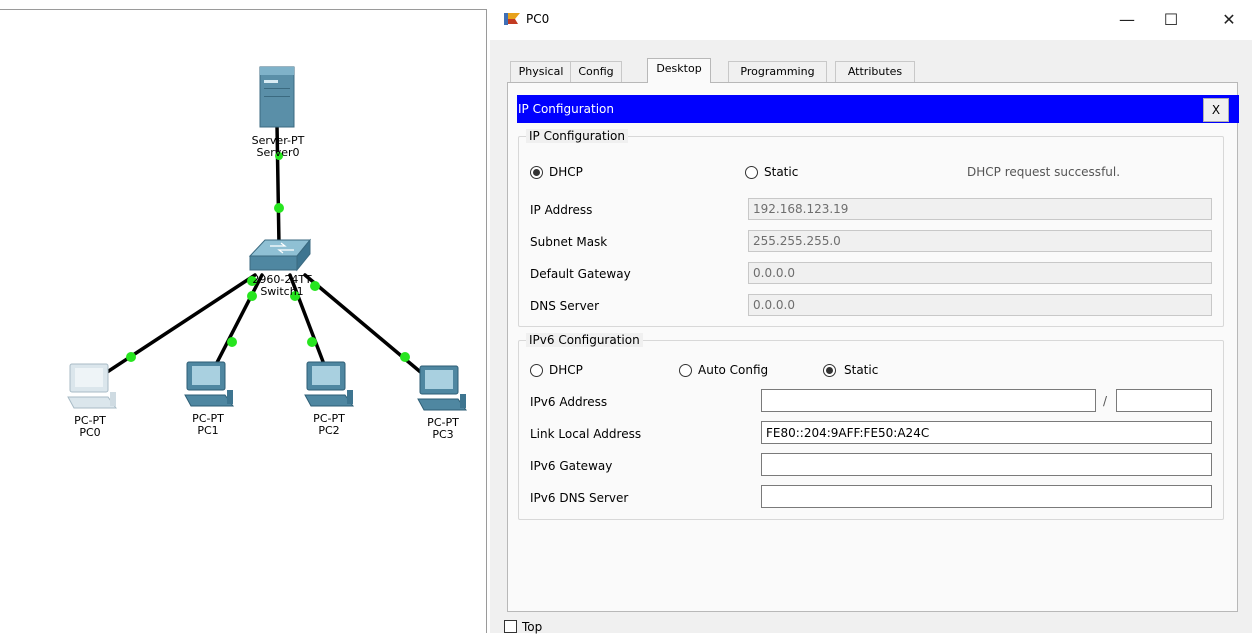 This screenshot has width=1252, height=634. Describe the element at coordinates (980, 305) in the screenshot. I see `dns-server-field` at that location.